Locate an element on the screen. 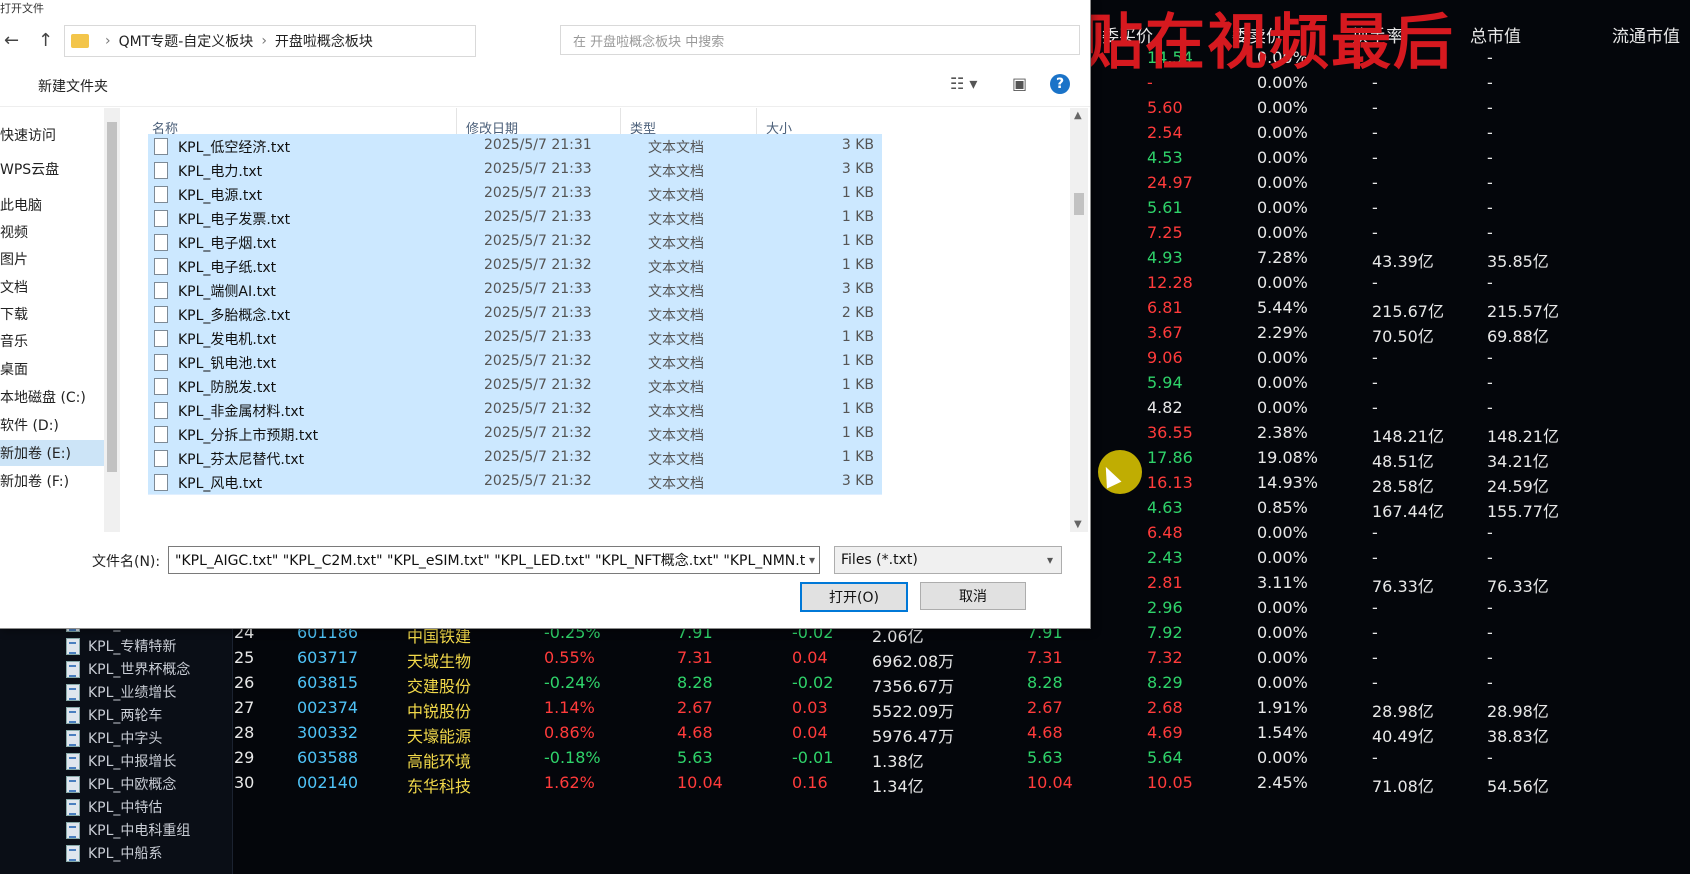  block-file-icon is located at coordinates (73, 830).